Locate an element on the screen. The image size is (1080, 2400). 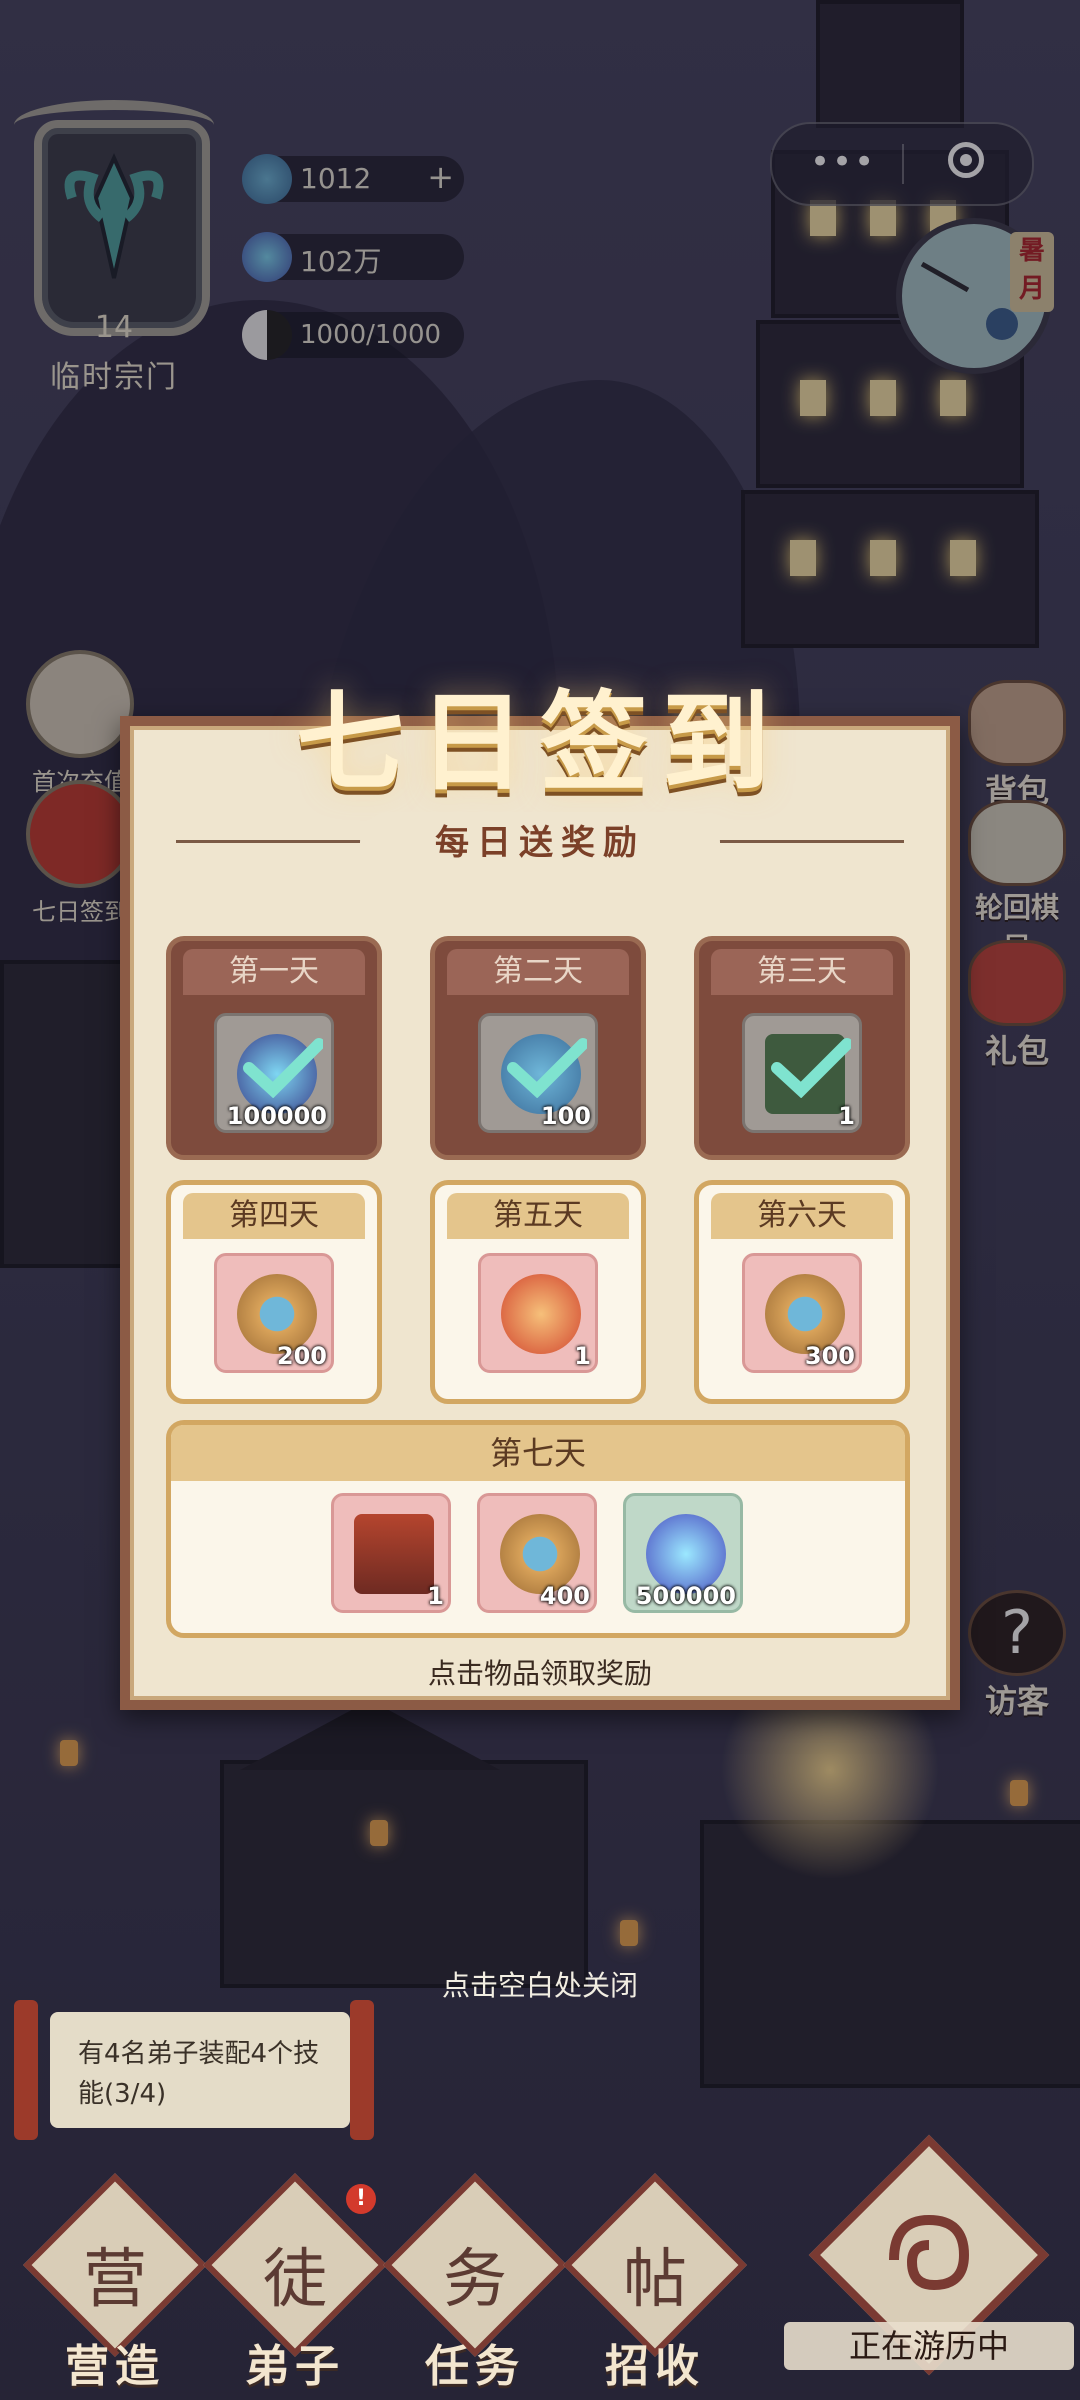
building-icon: 营 is located at coordinates (115, 2280).